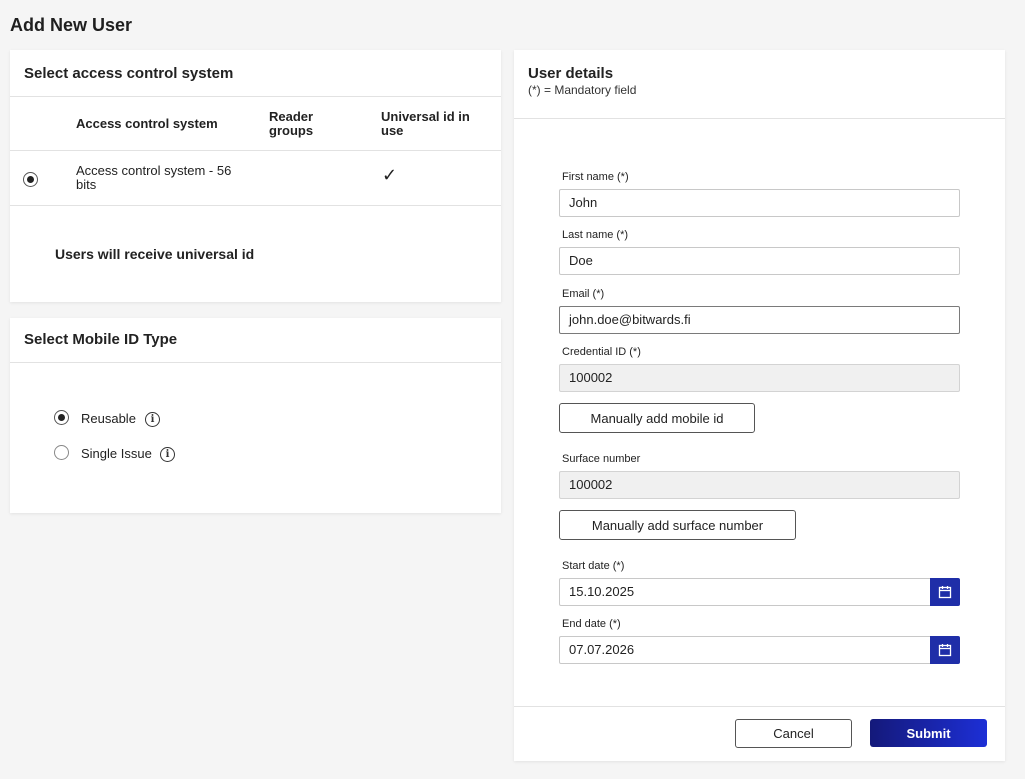  I want to click on last-name-label: Last name (*), so click(595, 235).